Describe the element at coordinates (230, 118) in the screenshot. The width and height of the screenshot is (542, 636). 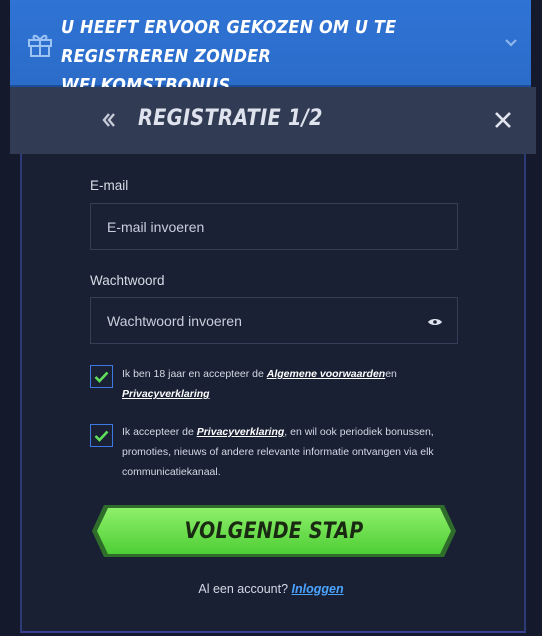
I see `registration-title: REGISTRATIE 1/2` at that location.